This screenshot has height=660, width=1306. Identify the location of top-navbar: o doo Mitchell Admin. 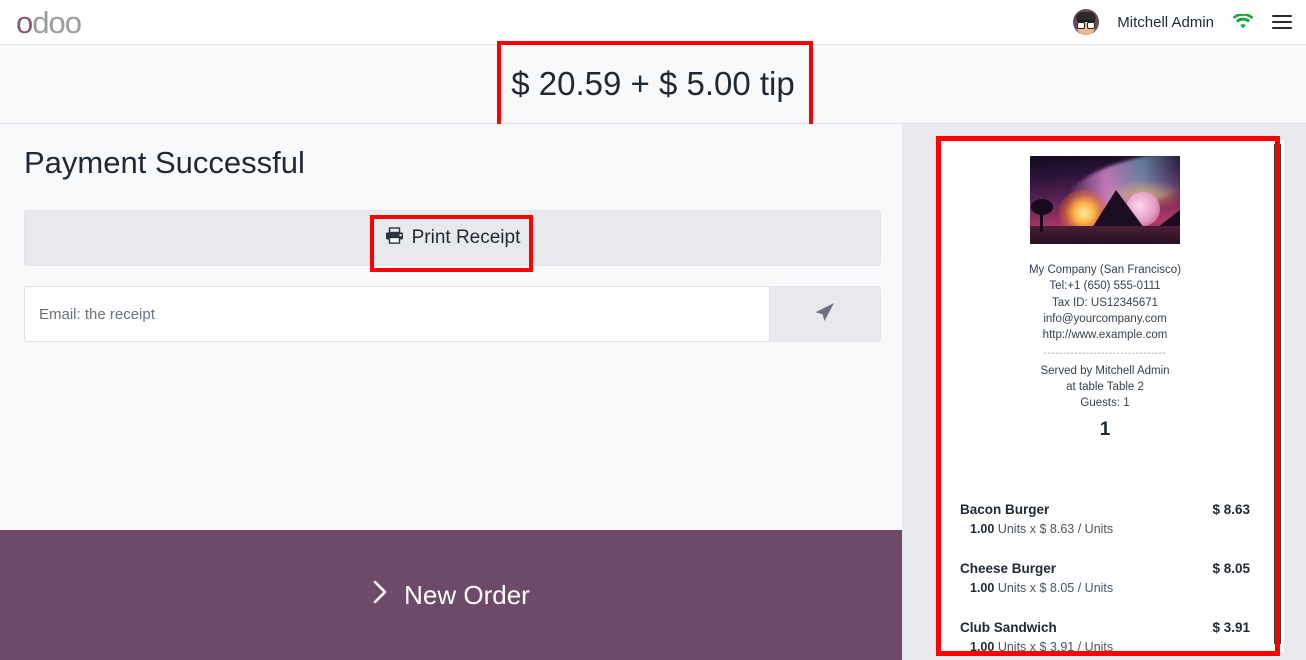
(653, 22).